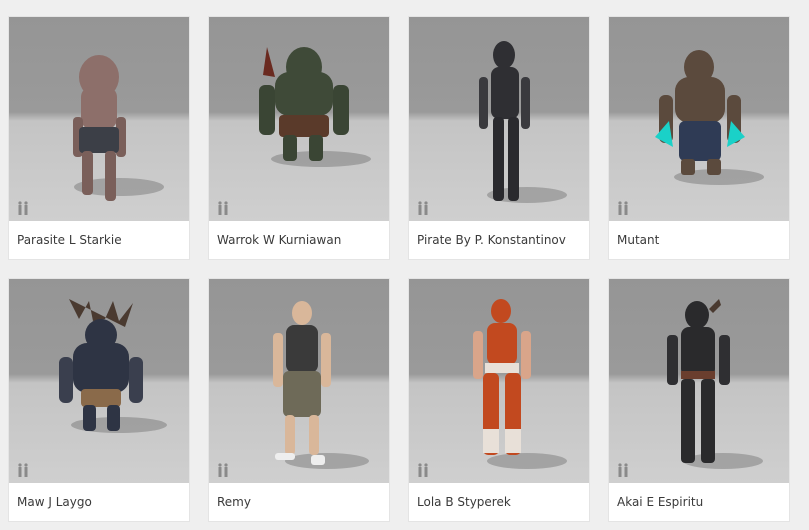 Image resolution: width=809 pixels, height=530 pixels. I want to click on character-name: Pirate By P. Konstantinov, so click(491, 240).